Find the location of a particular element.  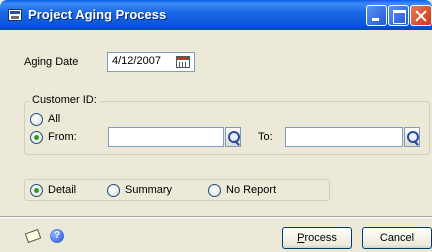

note-icon is located at coordinates (33, 236).